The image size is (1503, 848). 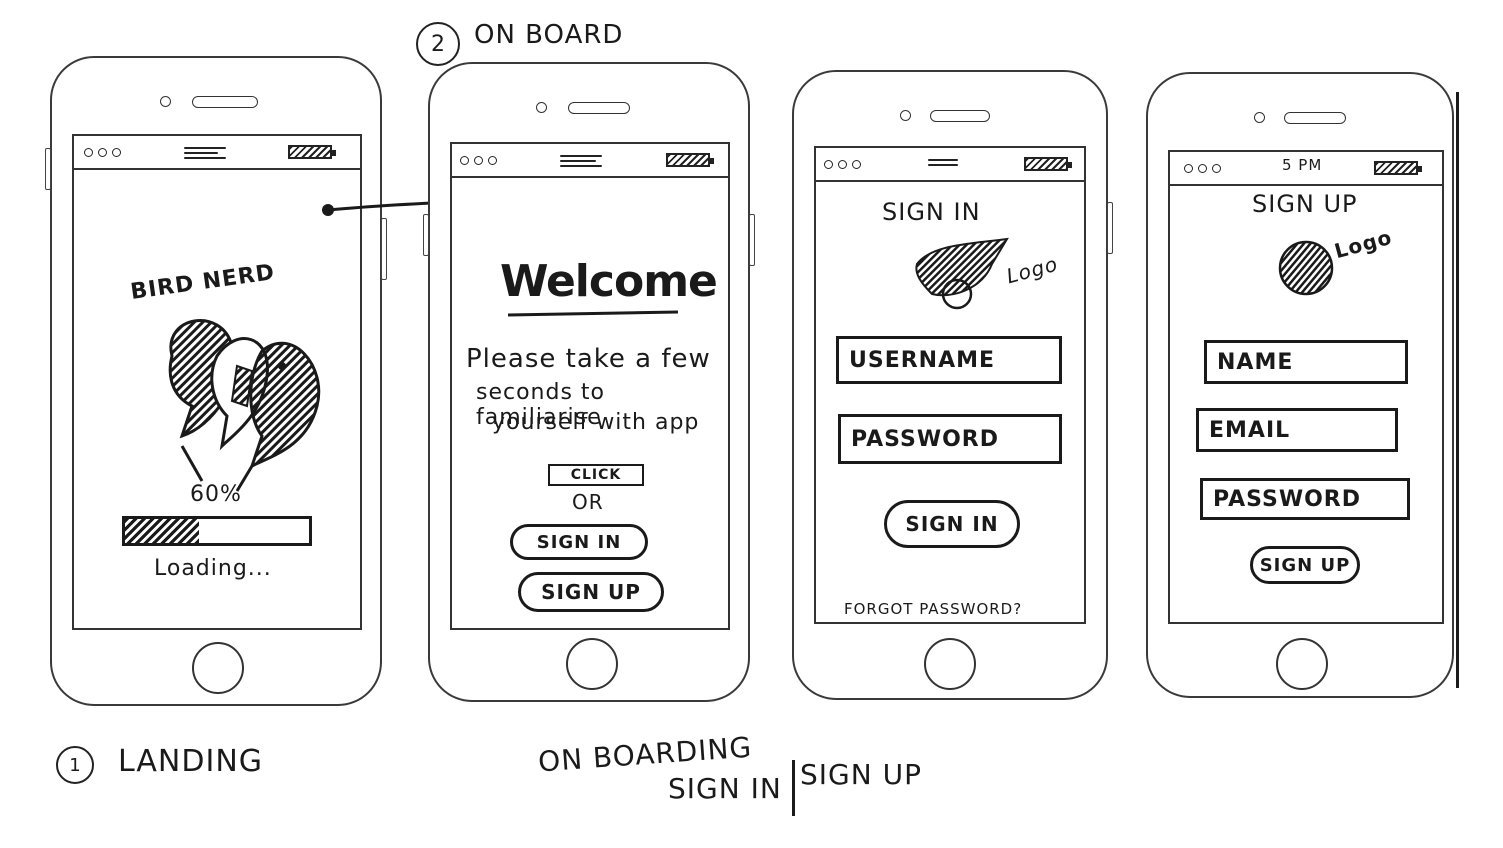 What do you see at coordinates (593, 313) in the screenshot?
I see `welcome-underline` at bounding box center [593, 313].